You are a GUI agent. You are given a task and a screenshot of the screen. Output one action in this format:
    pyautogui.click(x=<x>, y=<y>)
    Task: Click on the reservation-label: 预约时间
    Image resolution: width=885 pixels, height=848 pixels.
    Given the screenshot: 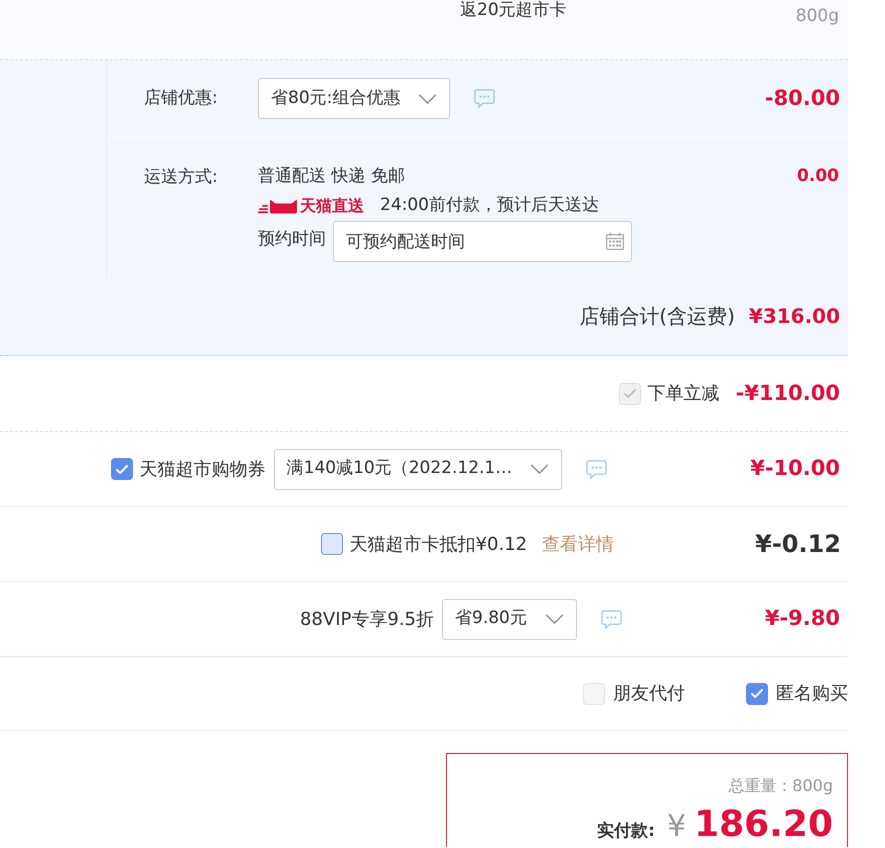 What is the action you would take?
    pyautogui.click(x=292, y=239)
    